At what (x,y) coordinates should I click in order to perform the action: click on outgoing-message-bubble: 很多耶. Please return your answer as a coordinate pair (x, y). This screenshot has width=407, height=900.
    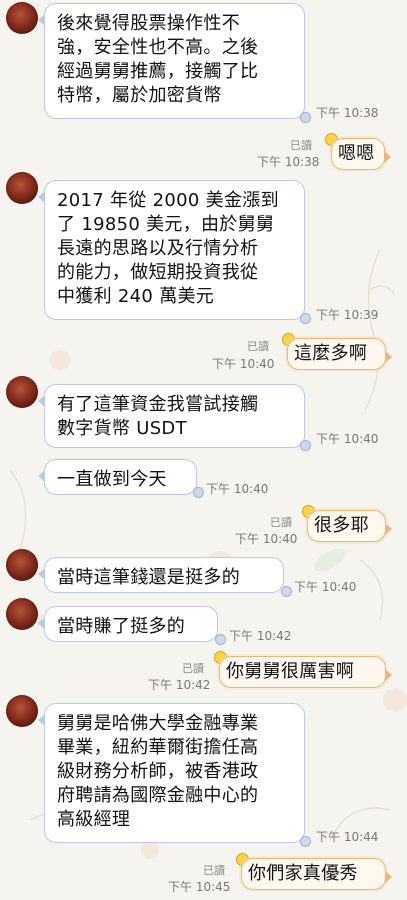
    Looking at the image, I should click on (349, 526).